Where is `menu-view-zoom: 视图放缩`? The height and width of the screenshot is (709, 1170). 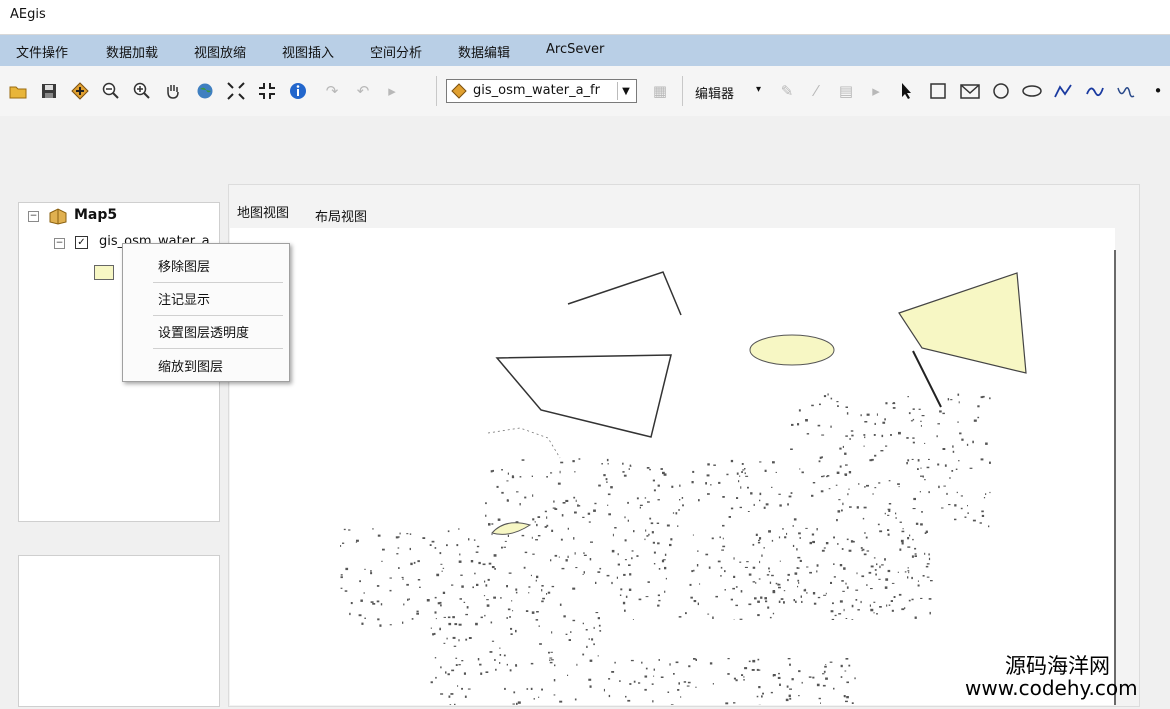
menu-view-zoom: 视图放缩 is located at coordinates (220, 51).